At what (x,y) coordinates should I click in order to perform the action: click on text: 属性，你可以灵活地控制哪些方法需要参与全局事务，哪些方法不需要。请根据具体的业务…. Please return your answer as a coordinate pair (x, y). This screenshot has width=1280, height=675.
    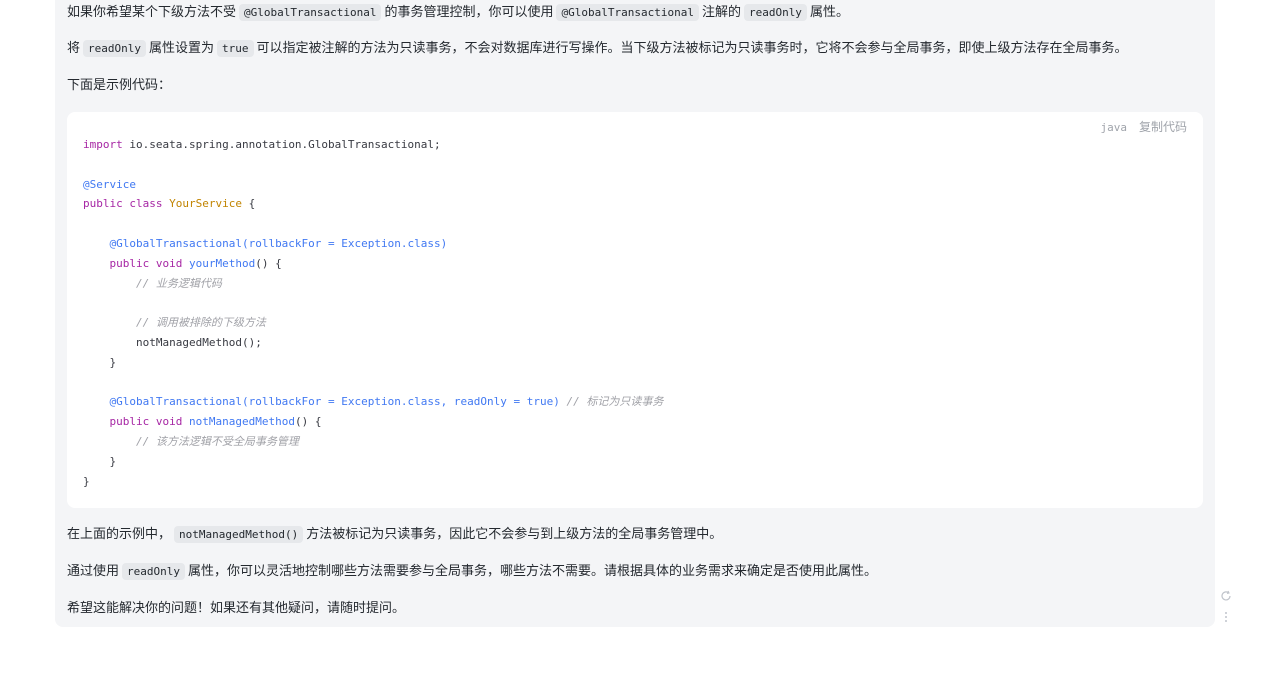
    Looking at the image, I should click on (533, 571).